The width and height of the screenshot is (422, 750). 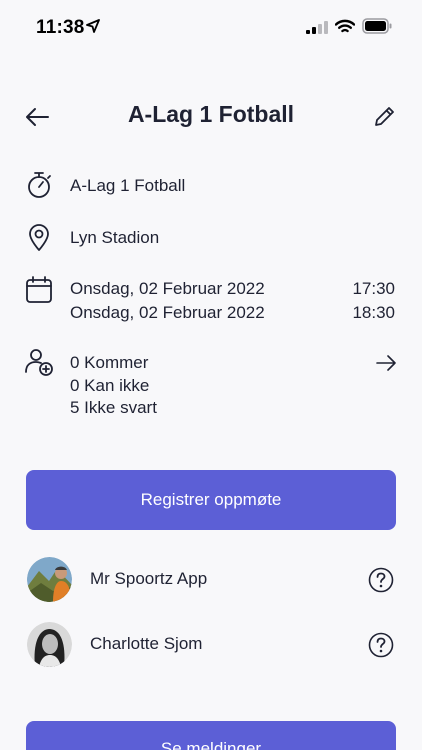 What do you see at coordinates (39, 289) in the screenshot?
I see `calendar-icon` at bounding box center [39, 289].